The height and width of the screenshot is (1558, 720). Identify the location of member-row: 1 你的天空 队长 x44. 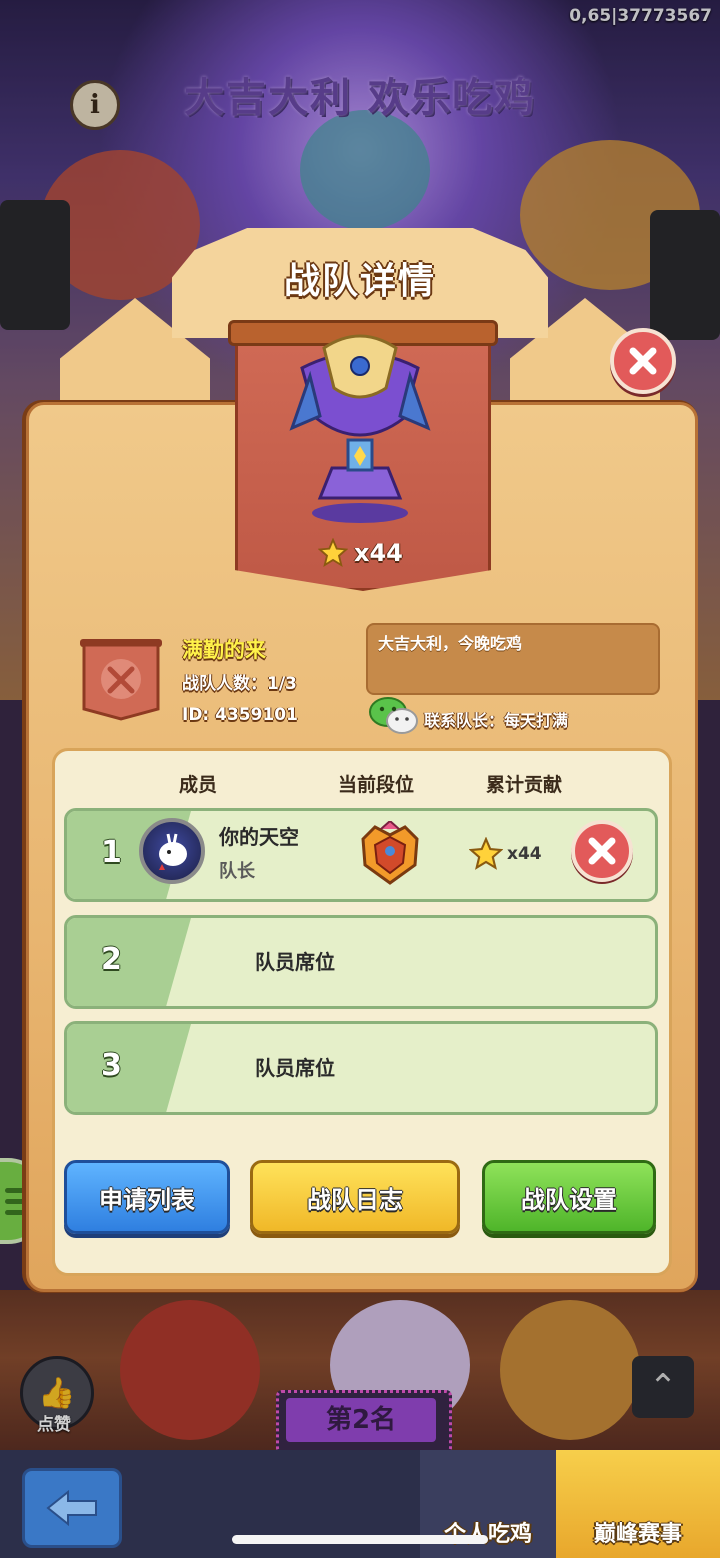
(361, 855).